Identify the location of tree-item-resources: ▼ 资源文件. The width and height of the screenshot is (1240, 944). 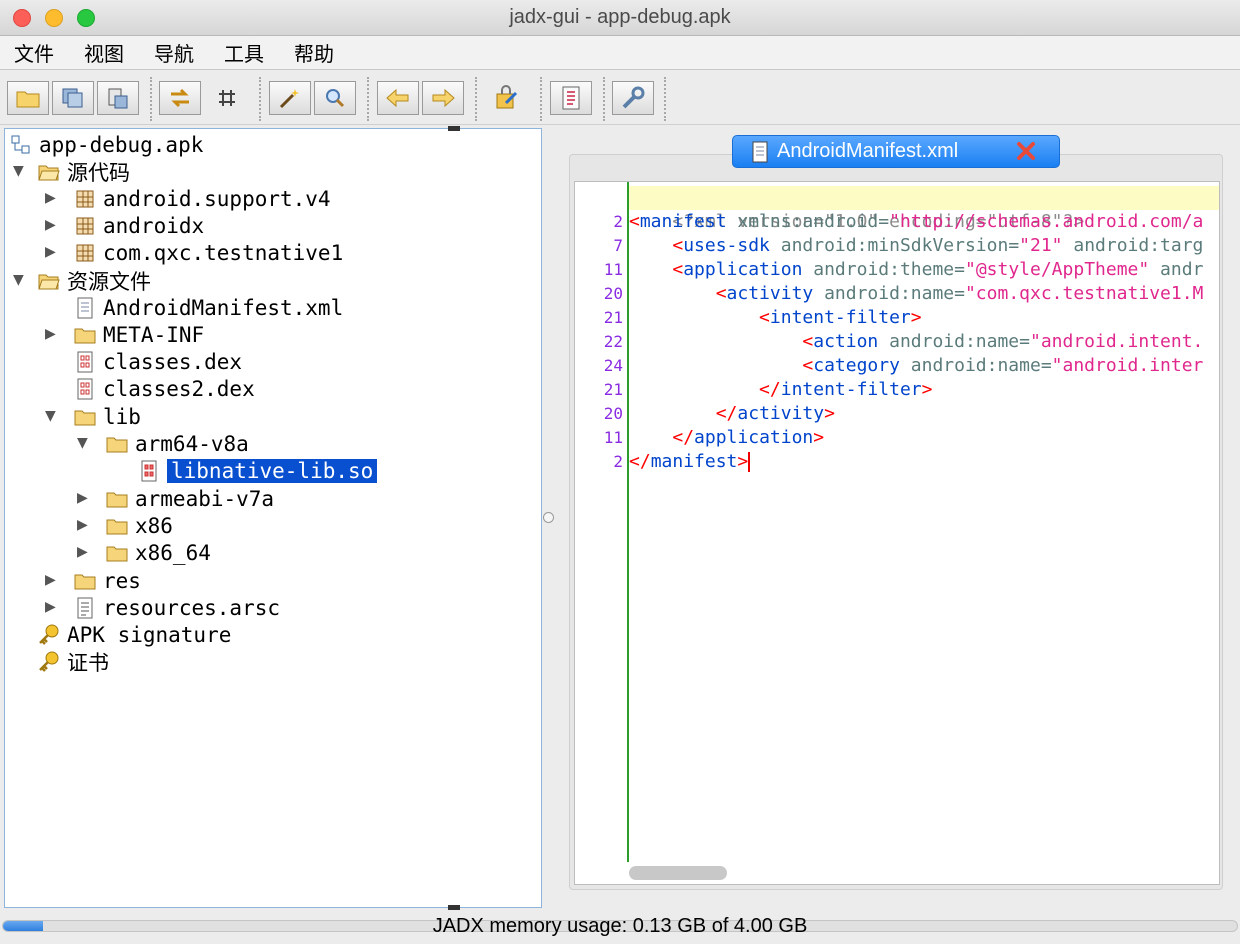
(82, 280).